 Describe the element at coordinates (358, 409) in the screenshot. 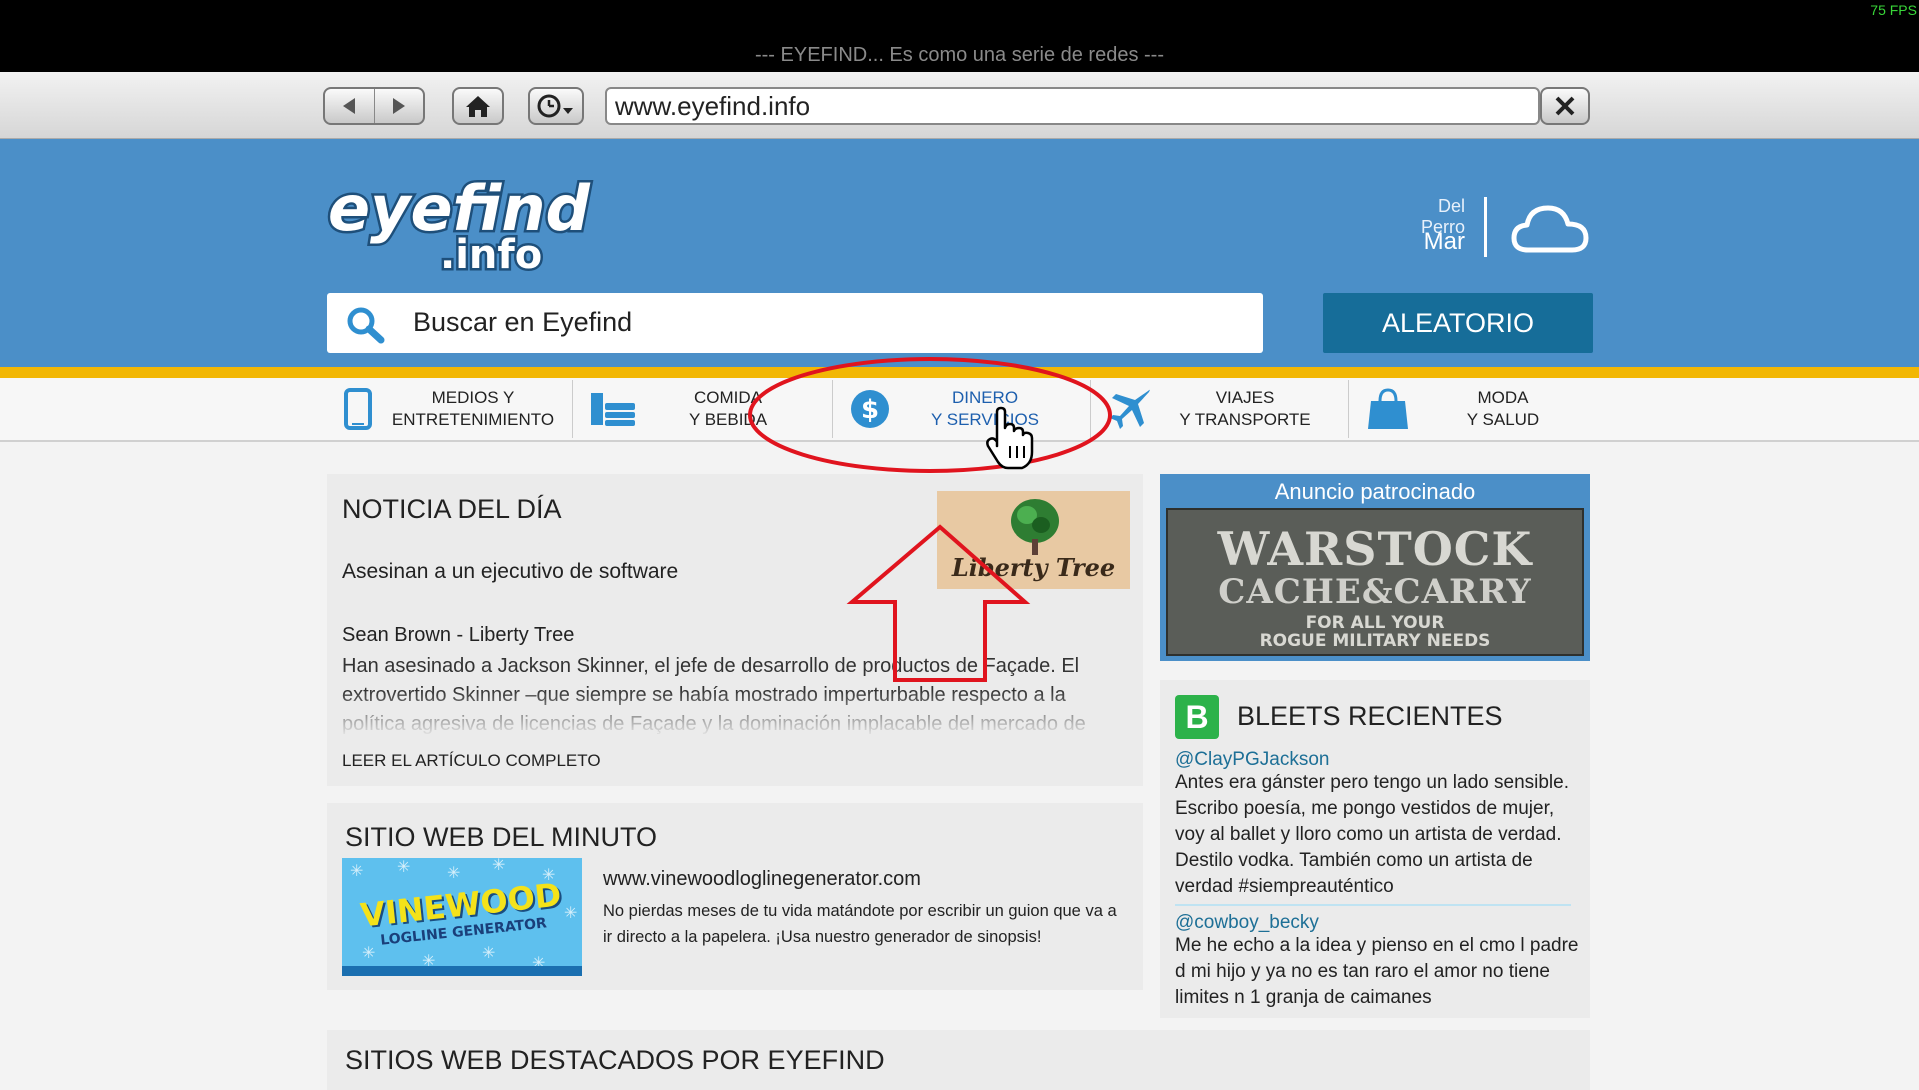

I see `phone-icon` at that location.